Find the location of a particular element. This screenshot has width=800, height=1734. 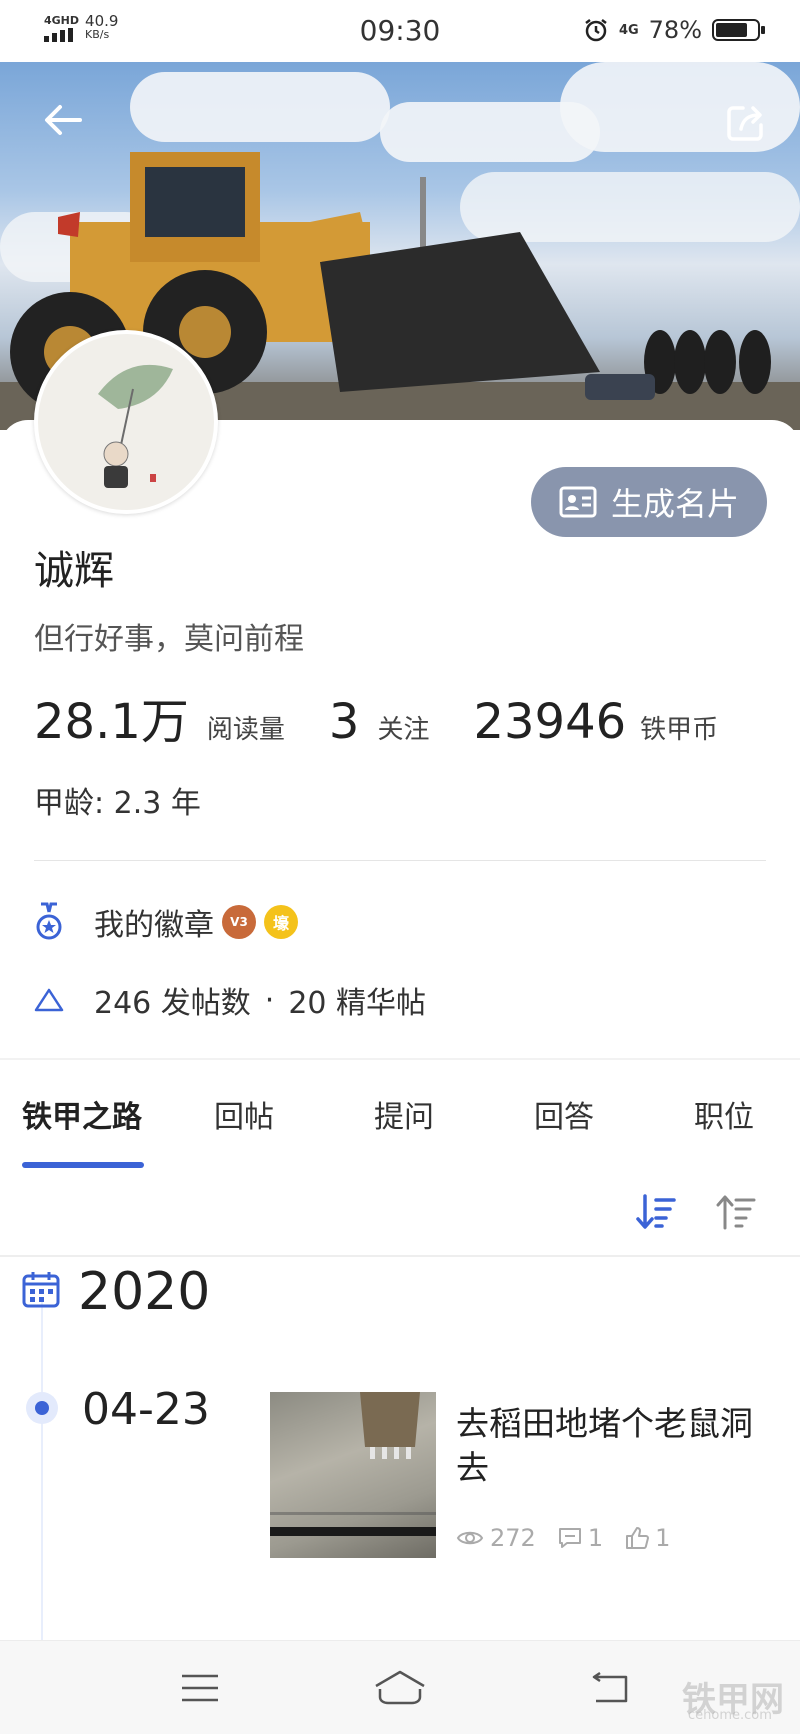

comments-stat: 1 is located at coordinates (580, 1538).